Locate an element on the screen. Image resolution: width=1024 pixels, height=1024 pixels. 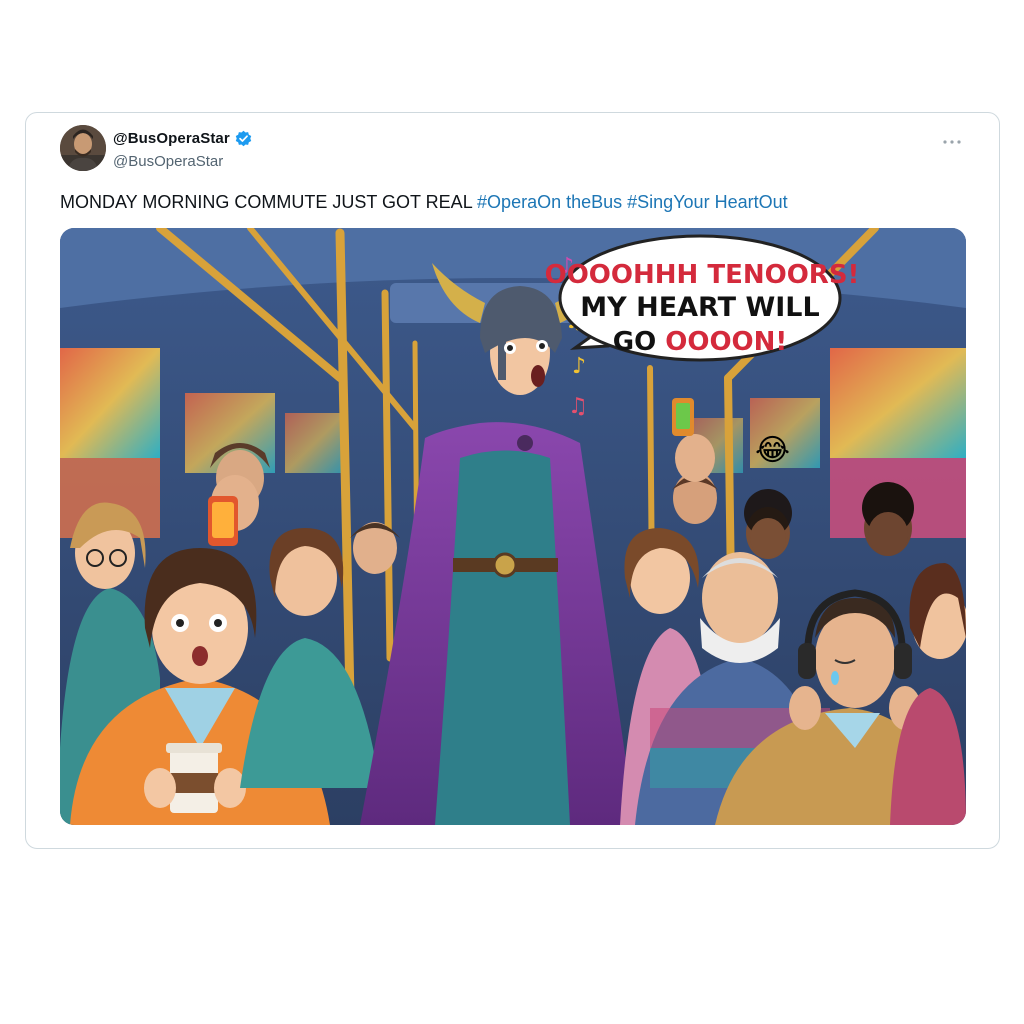
avatar-image is located at coordinates (83, 148).